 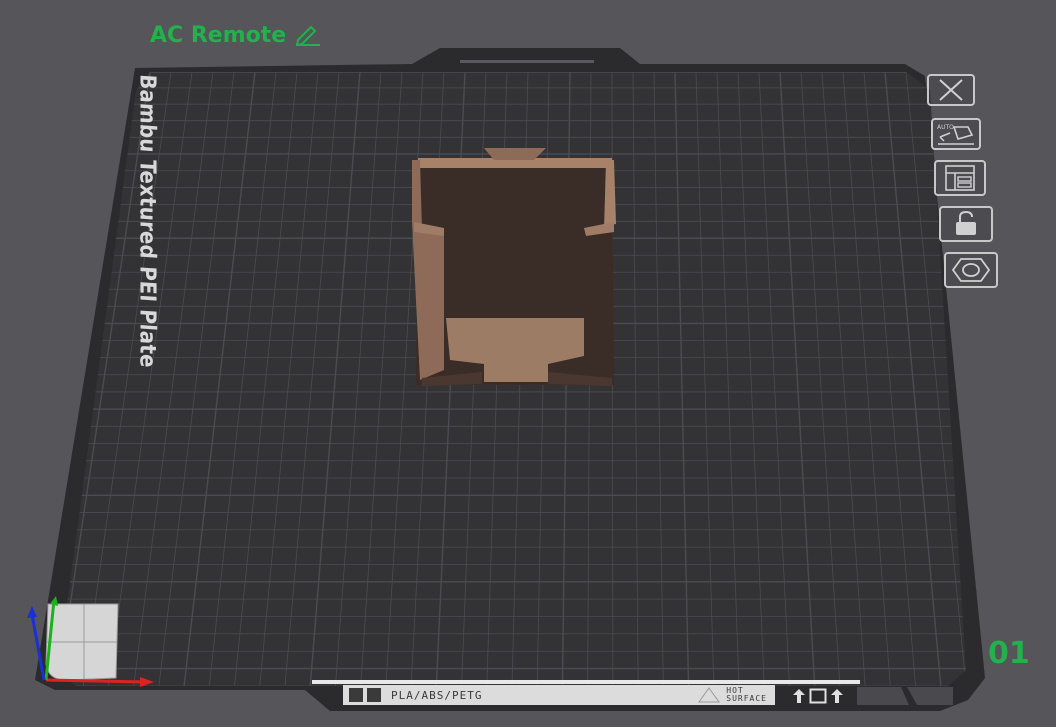 I want to click on plate-square-icon, so click(x=818, y=696).